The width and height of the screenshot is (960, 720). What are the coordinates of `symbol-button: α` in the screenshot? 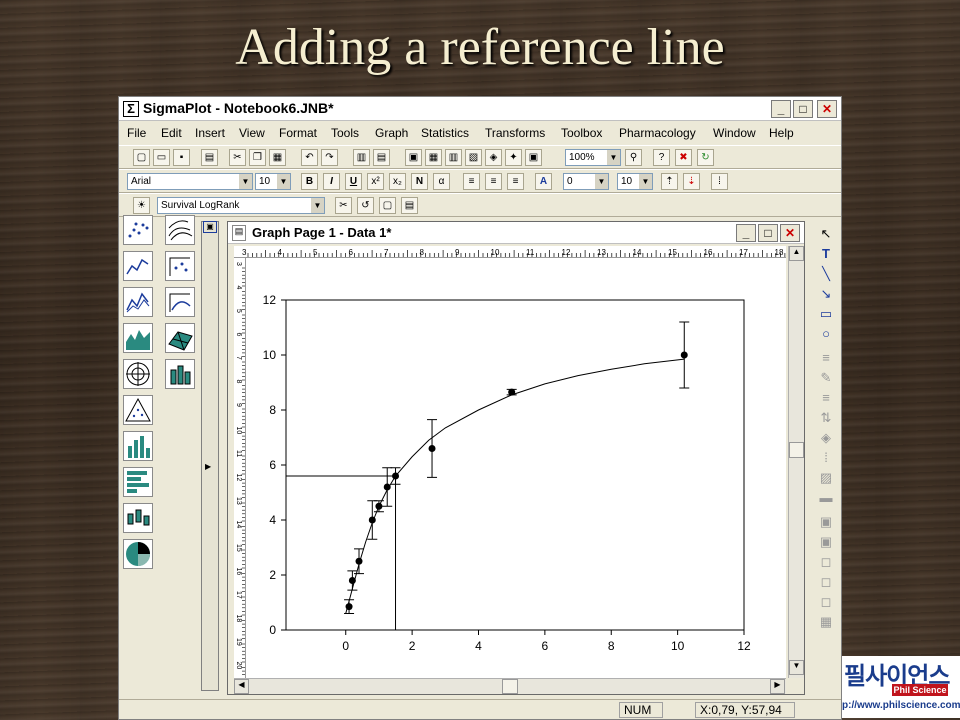 It's located at (441, 181).